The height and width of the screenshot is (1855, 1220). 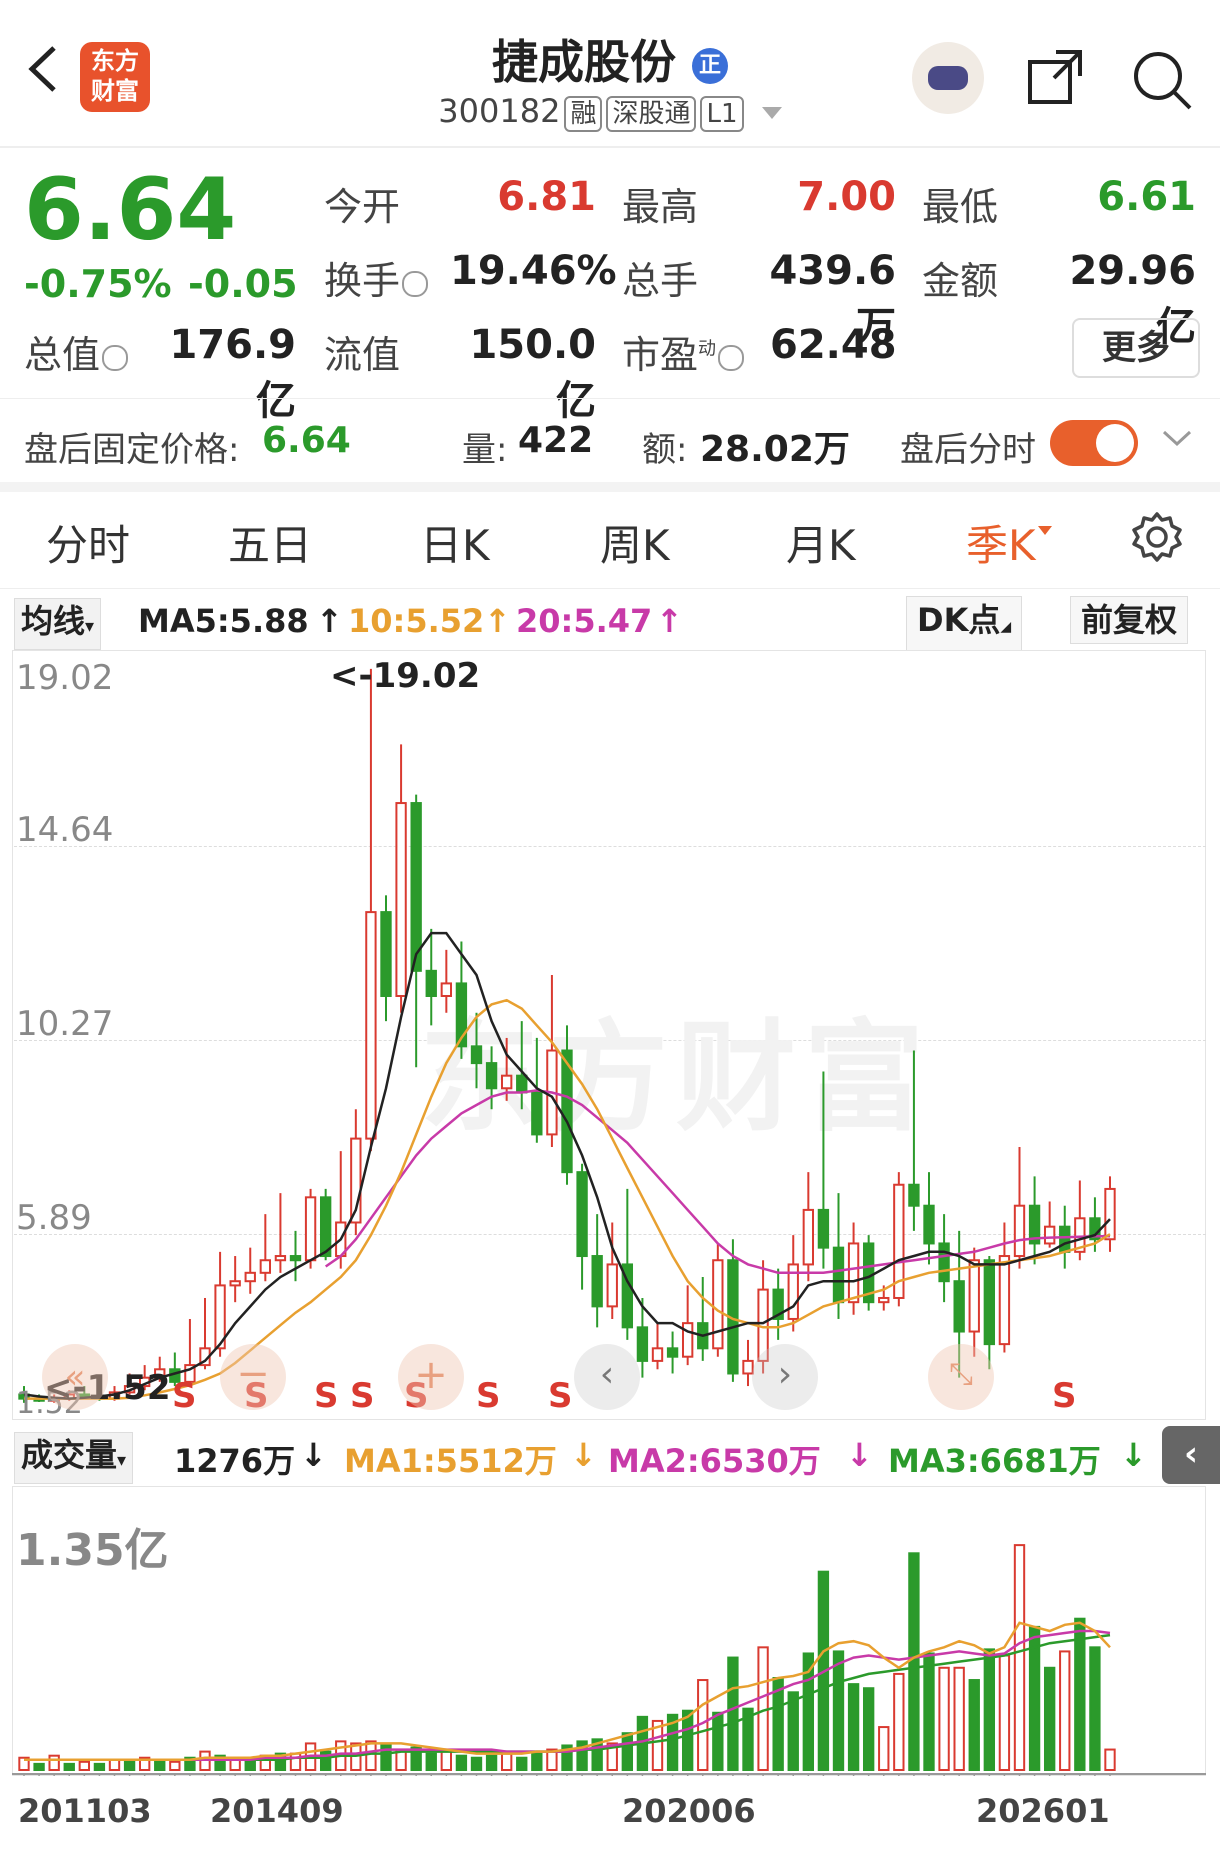 What do you see at coordinates (821, 542) in the screenshot?
I see `tab-monthly: 月K` at bounding box center [821, 542].